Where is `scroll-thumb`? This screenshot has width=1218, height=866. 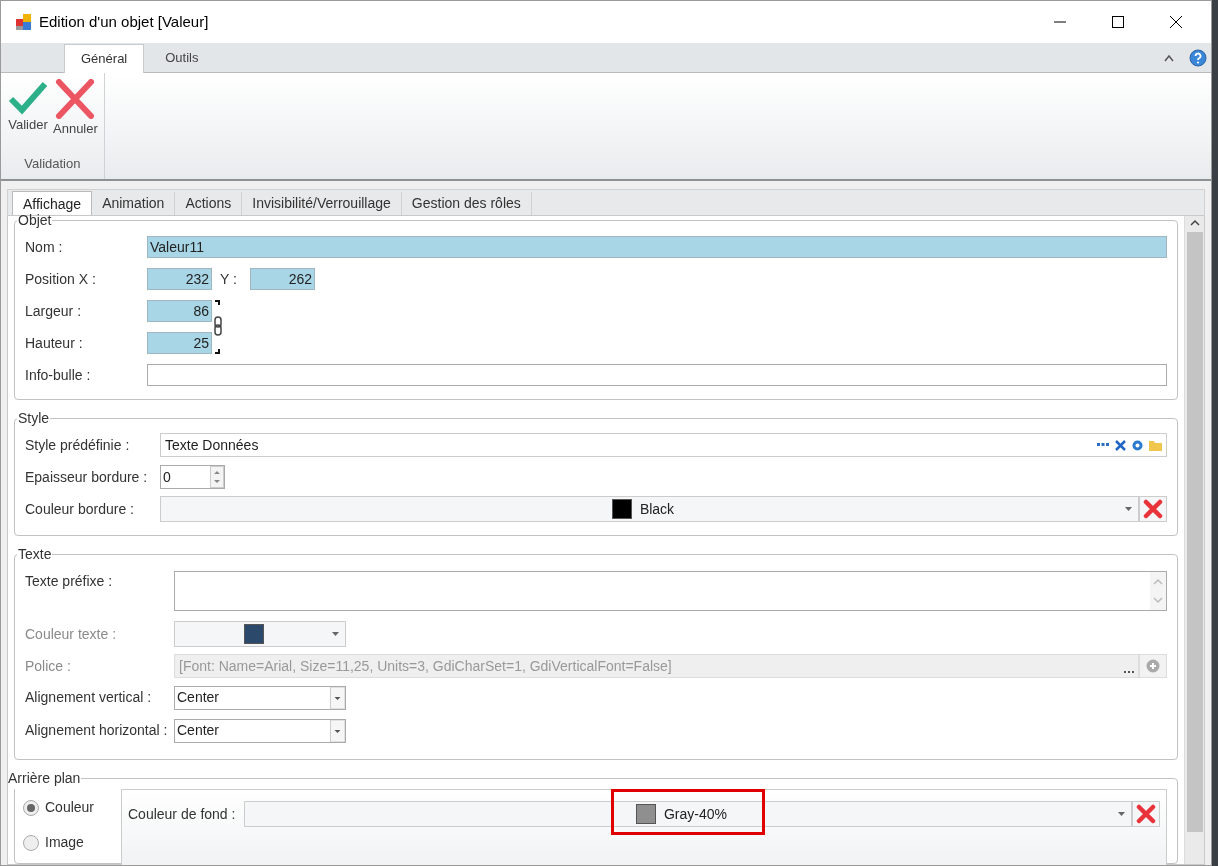 scroll-thumb is located at coordinates (1194, 532).